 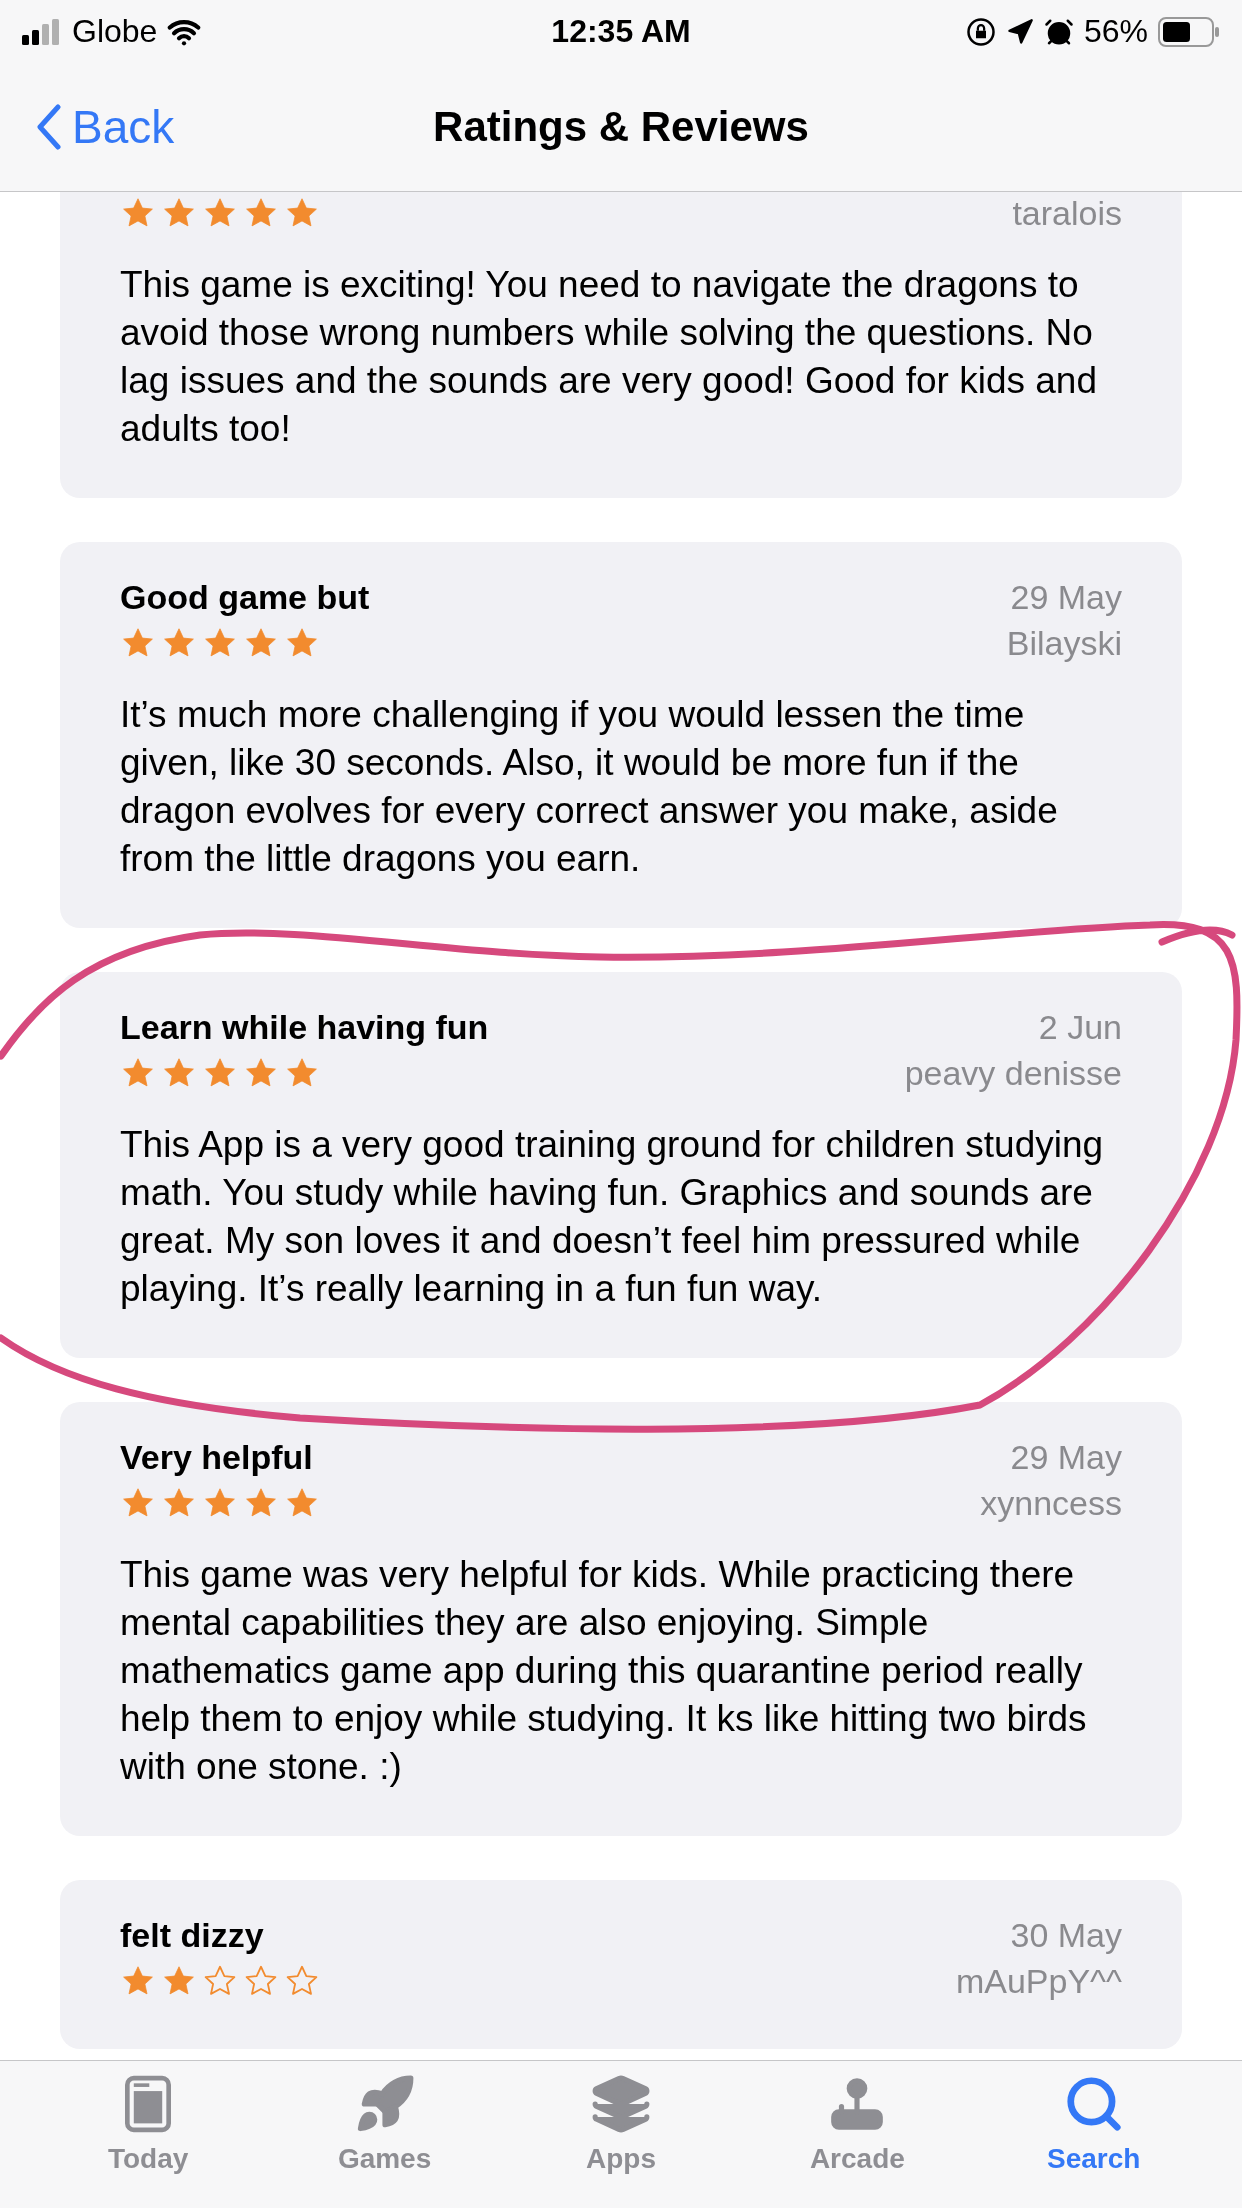 What do you see at coordinates (192, 1935) in the screenshot?
I see `review-title: felt dizzy` at bounding box center [192, 1935].